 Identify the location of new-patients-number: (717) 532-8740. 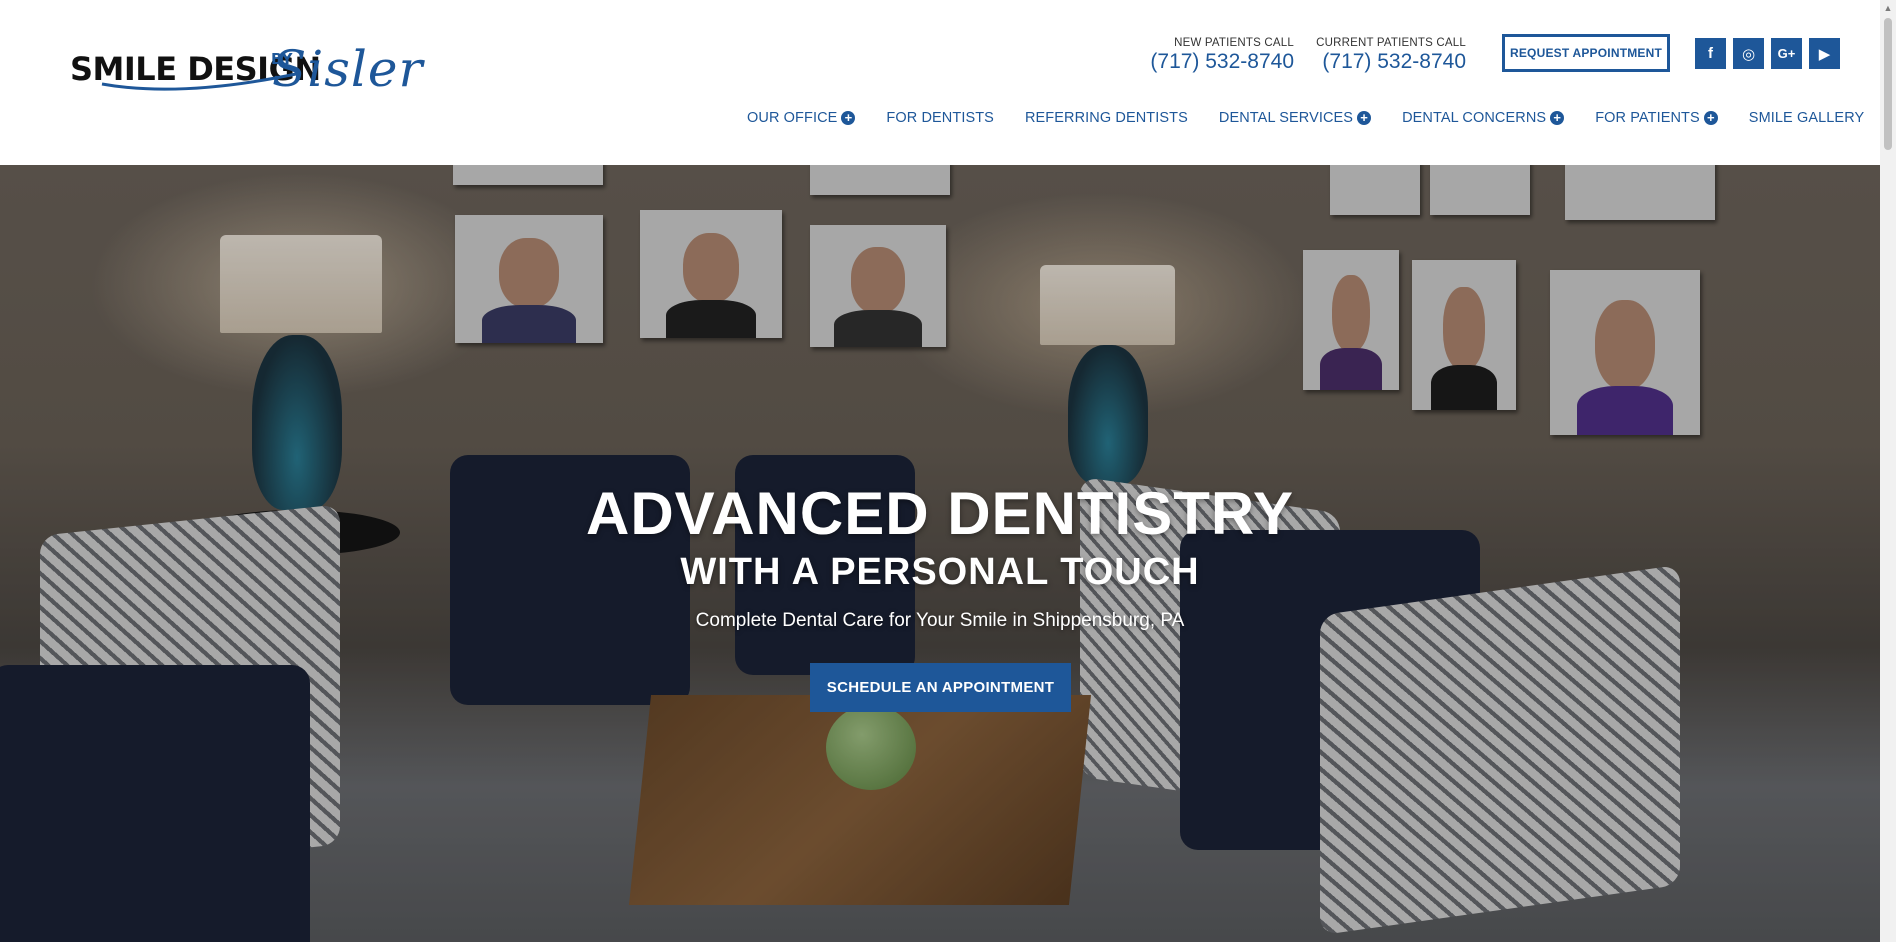
(1222, 62).